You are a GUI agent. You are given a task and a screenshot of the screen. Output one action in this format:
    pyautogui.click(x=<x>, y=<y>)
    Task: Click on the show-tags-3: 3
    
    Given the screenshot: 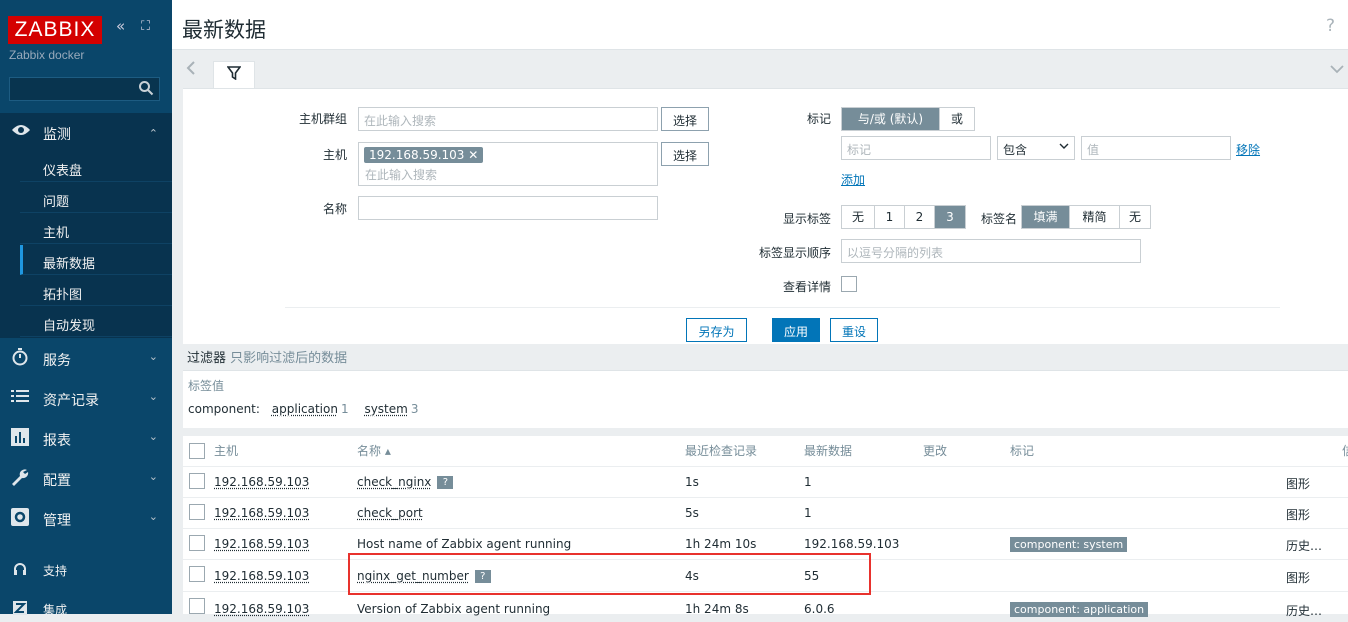 What is the action you would take?
    pyautogui.click(x=950, y=217)
    